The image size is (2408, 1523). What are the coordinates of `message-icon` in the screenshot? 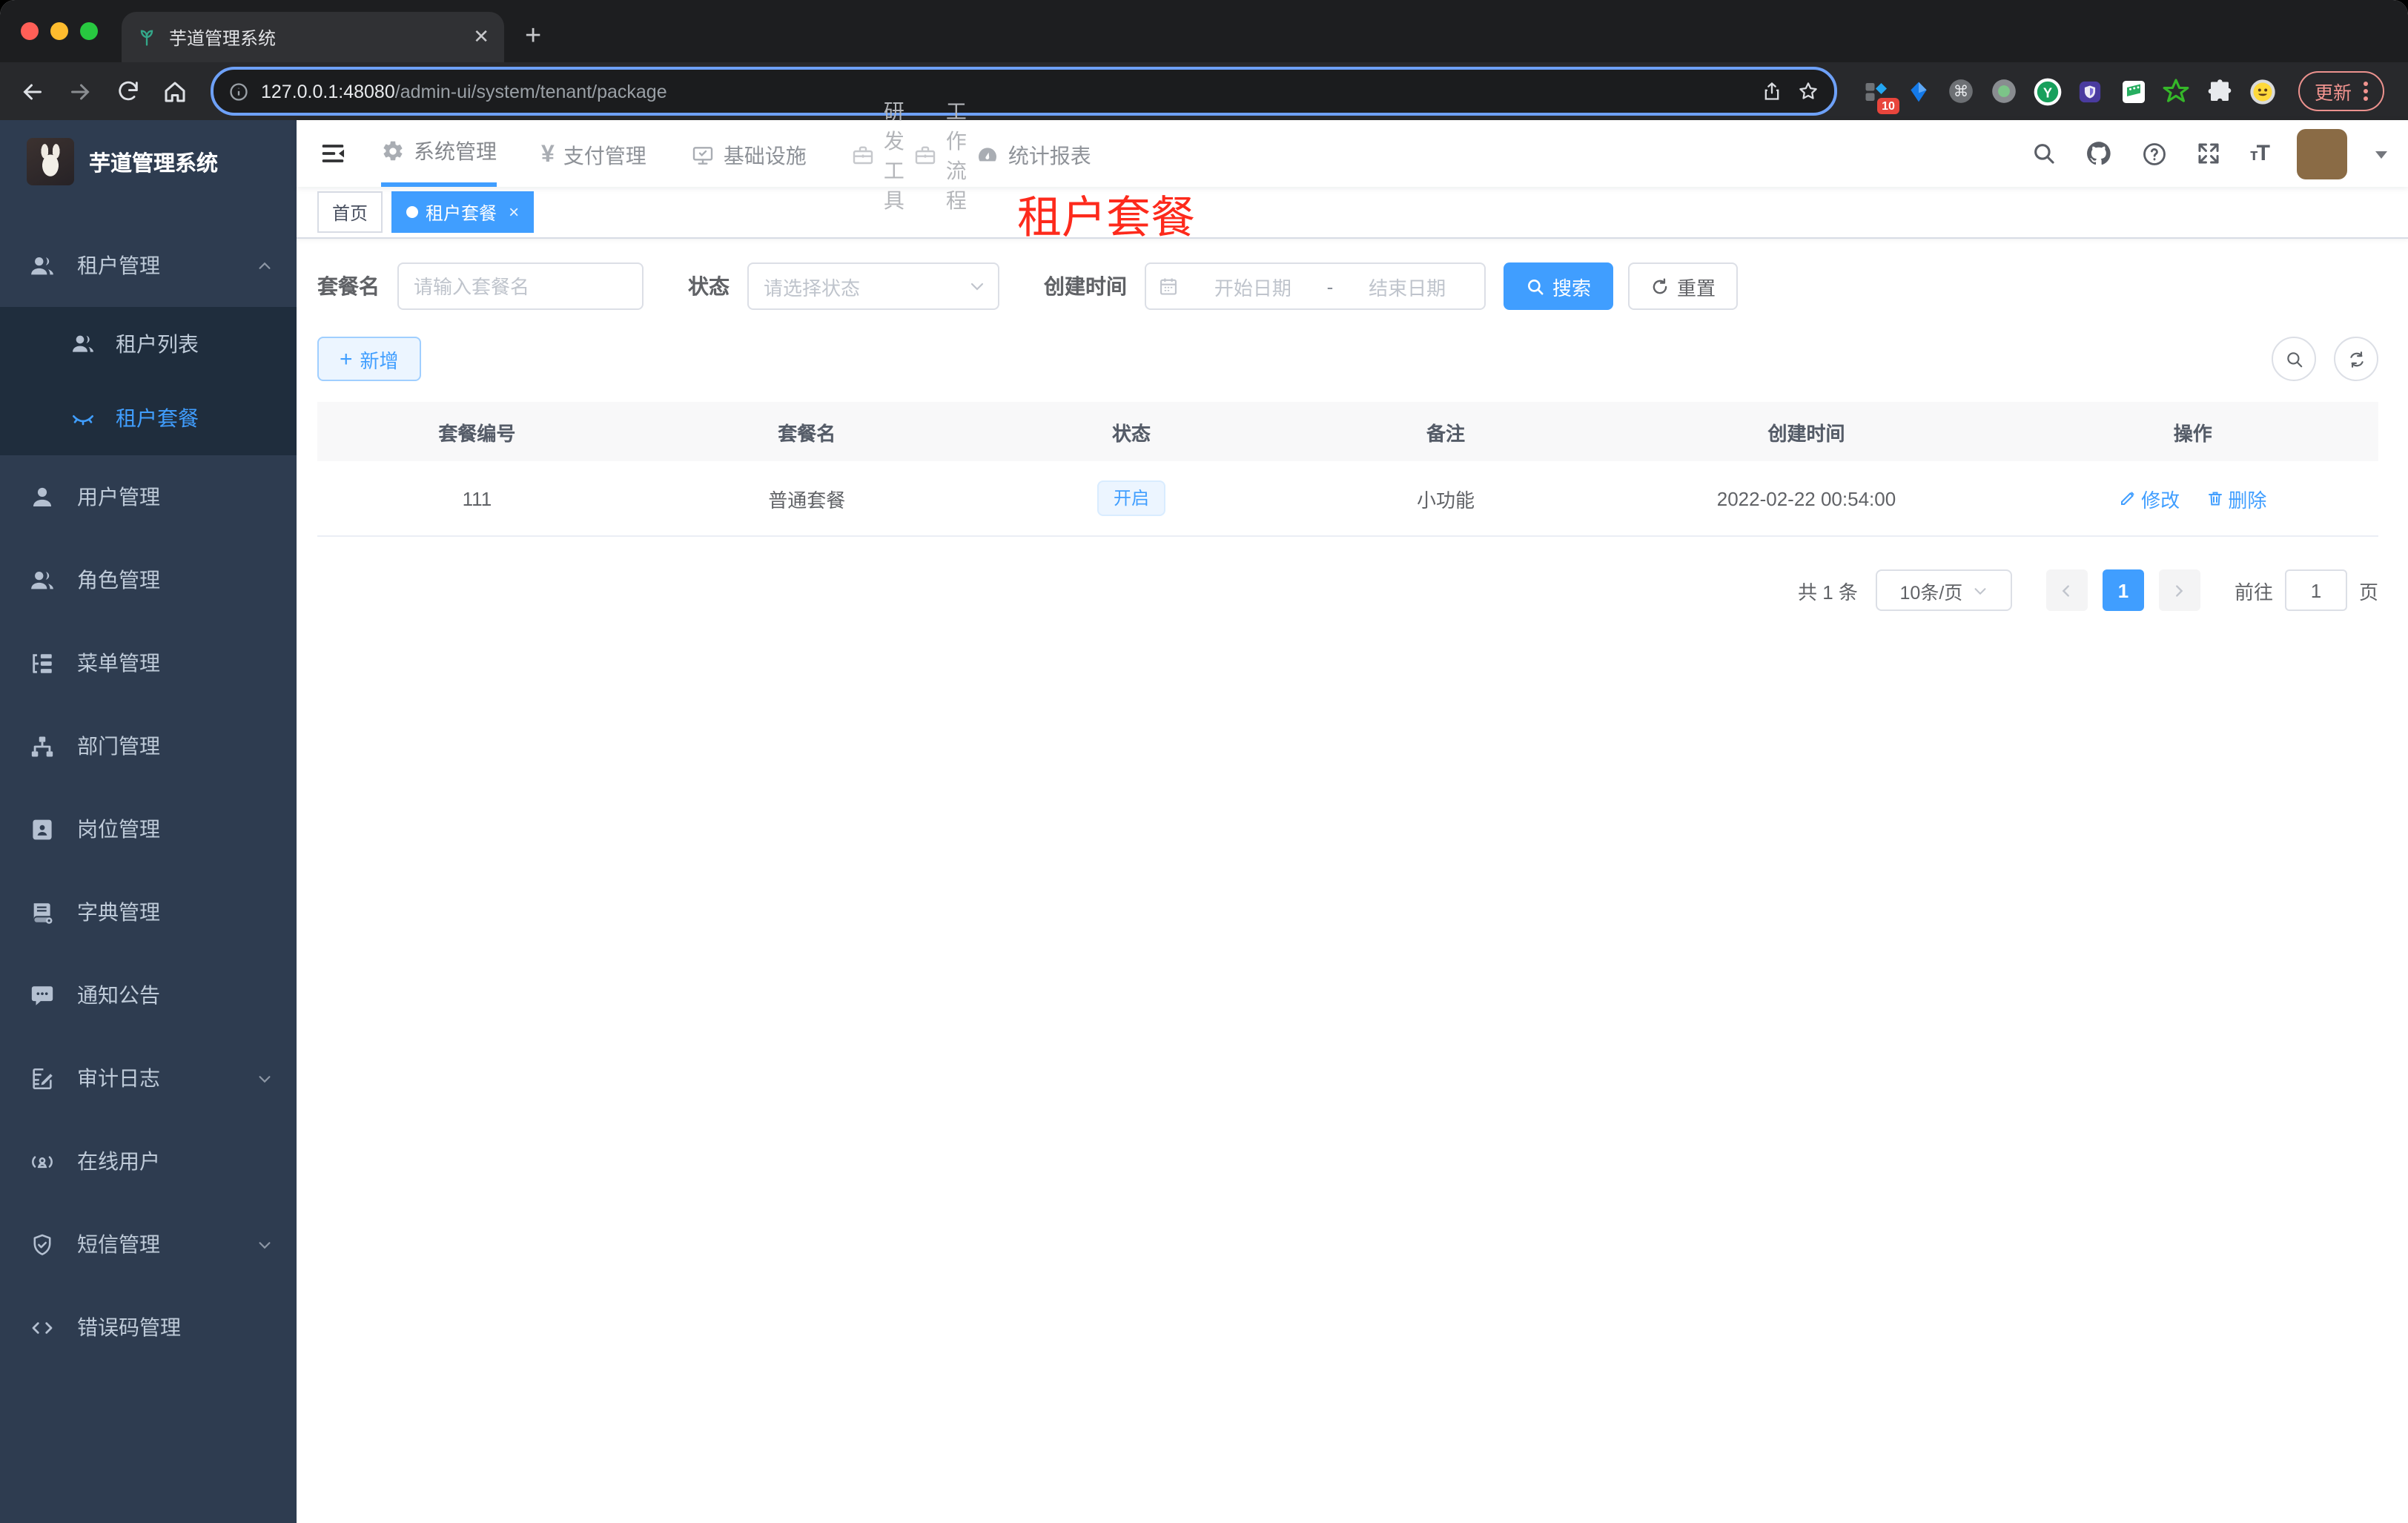 It's located at (42, 995).